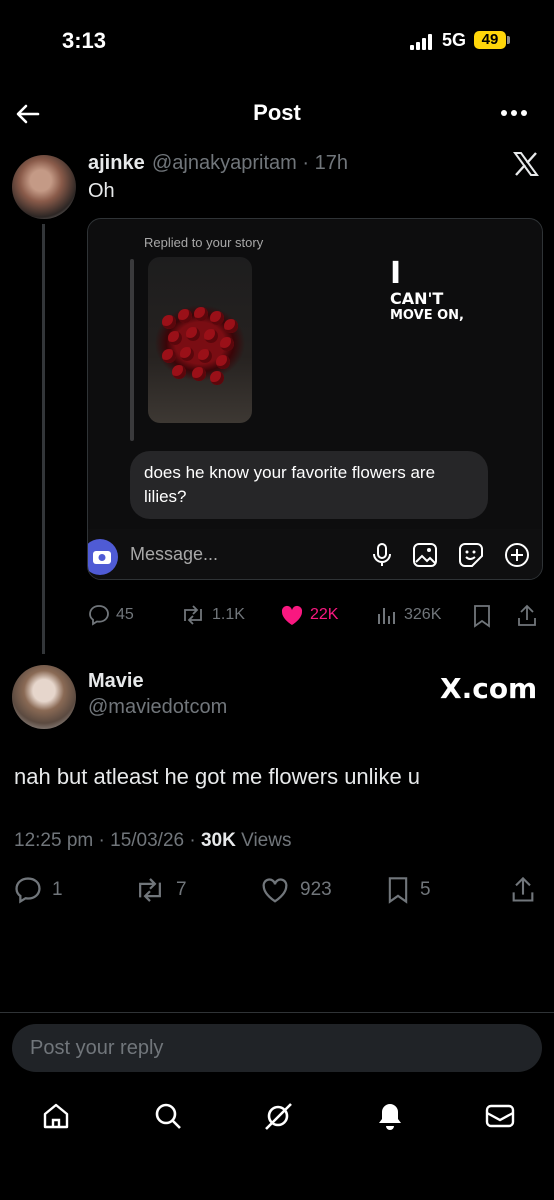 This screenshot has width=554, height=1200. I want to click on tweet-date: 15/03/26, so click(147, 840).